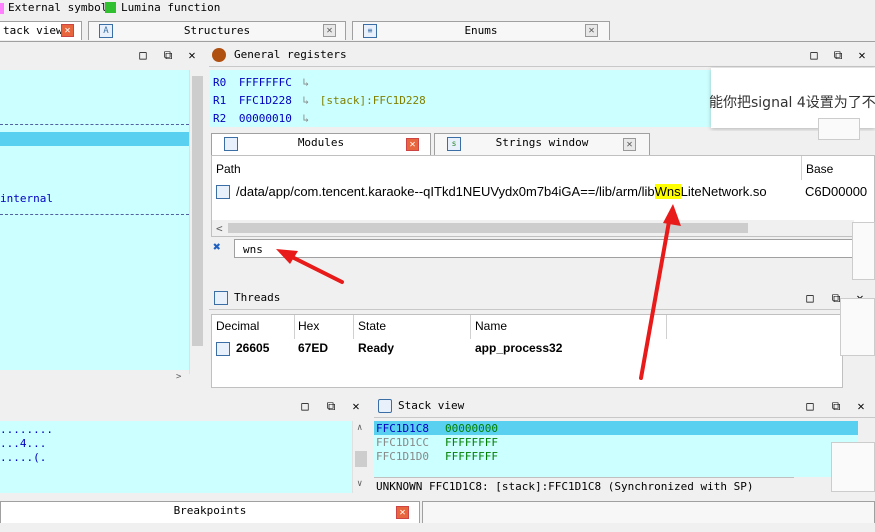 The height and width of the screenshot is (532, 875). I want to click on annotation-arrowhead, so click(672, 215).